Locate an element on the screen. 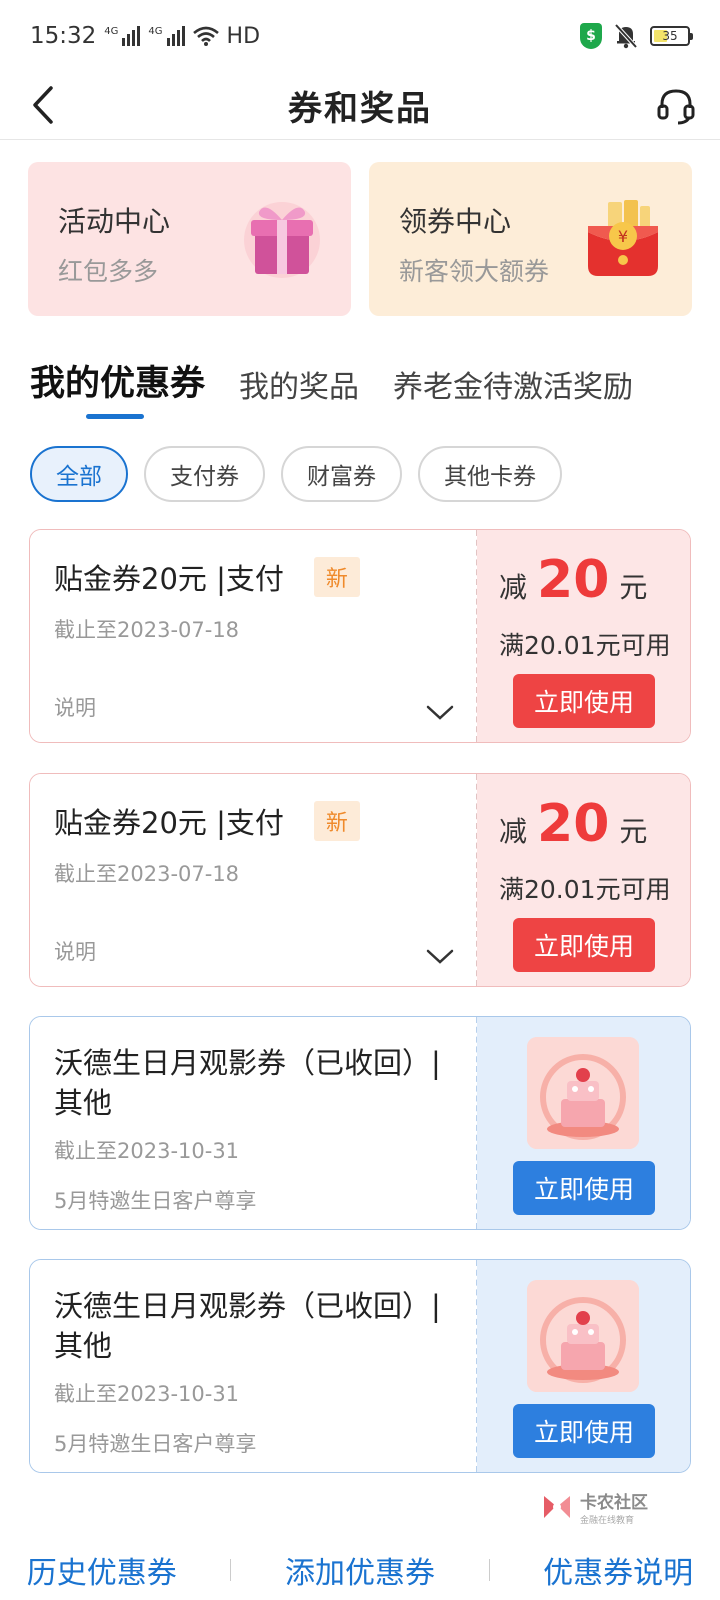 This screenshot has width=720, height=1600. hd-indicator: HD is located at coordinates (243, 36).